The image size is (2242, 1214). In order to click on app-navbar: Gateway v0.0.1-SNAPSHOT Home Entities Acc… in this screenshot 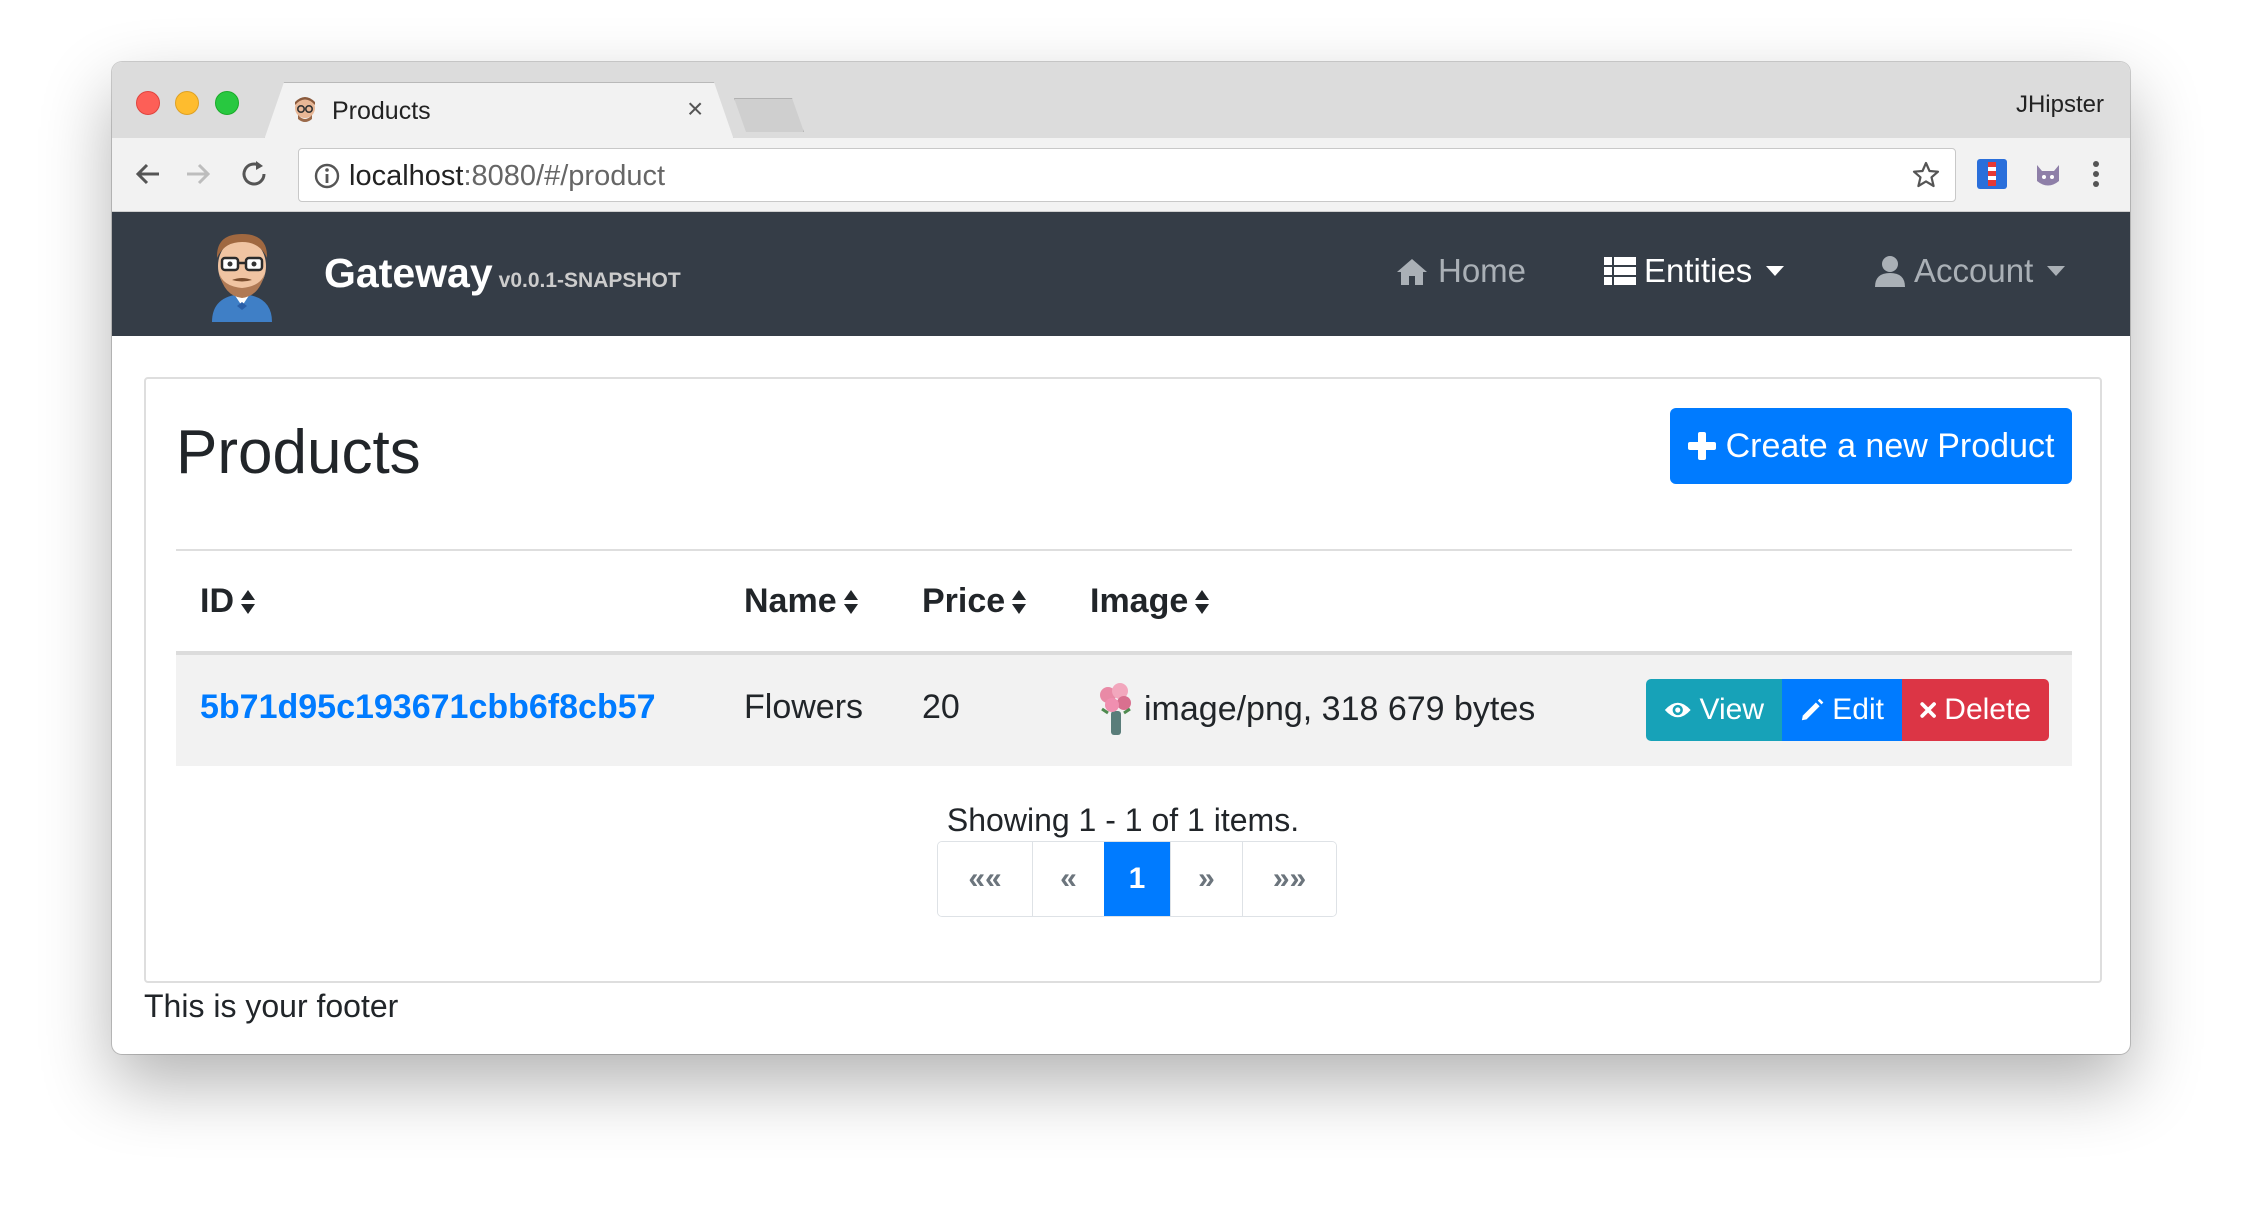, I will do `click(1121, 274)`.